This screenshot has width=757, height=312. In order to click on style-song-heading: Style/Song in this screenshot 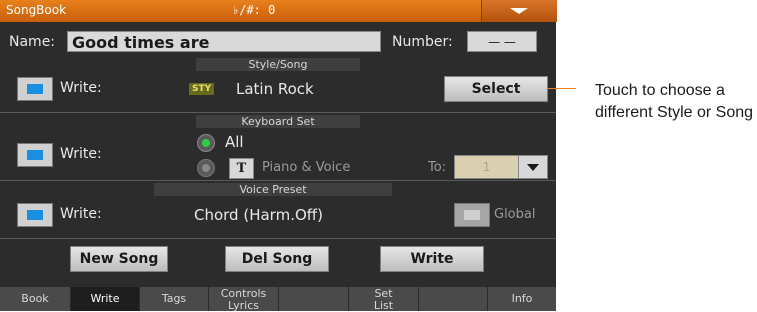, I will do `click(278, 64)`.